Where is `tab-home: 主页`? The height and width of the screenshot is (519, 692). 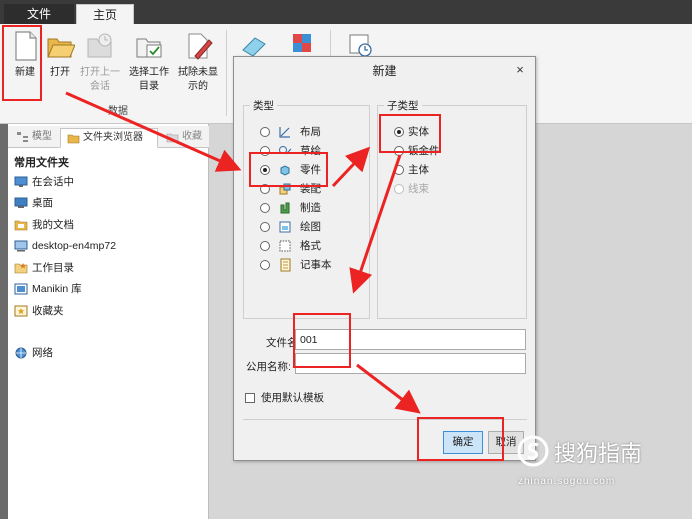 tab-home: 主页 is located at coordinates (105, 14).